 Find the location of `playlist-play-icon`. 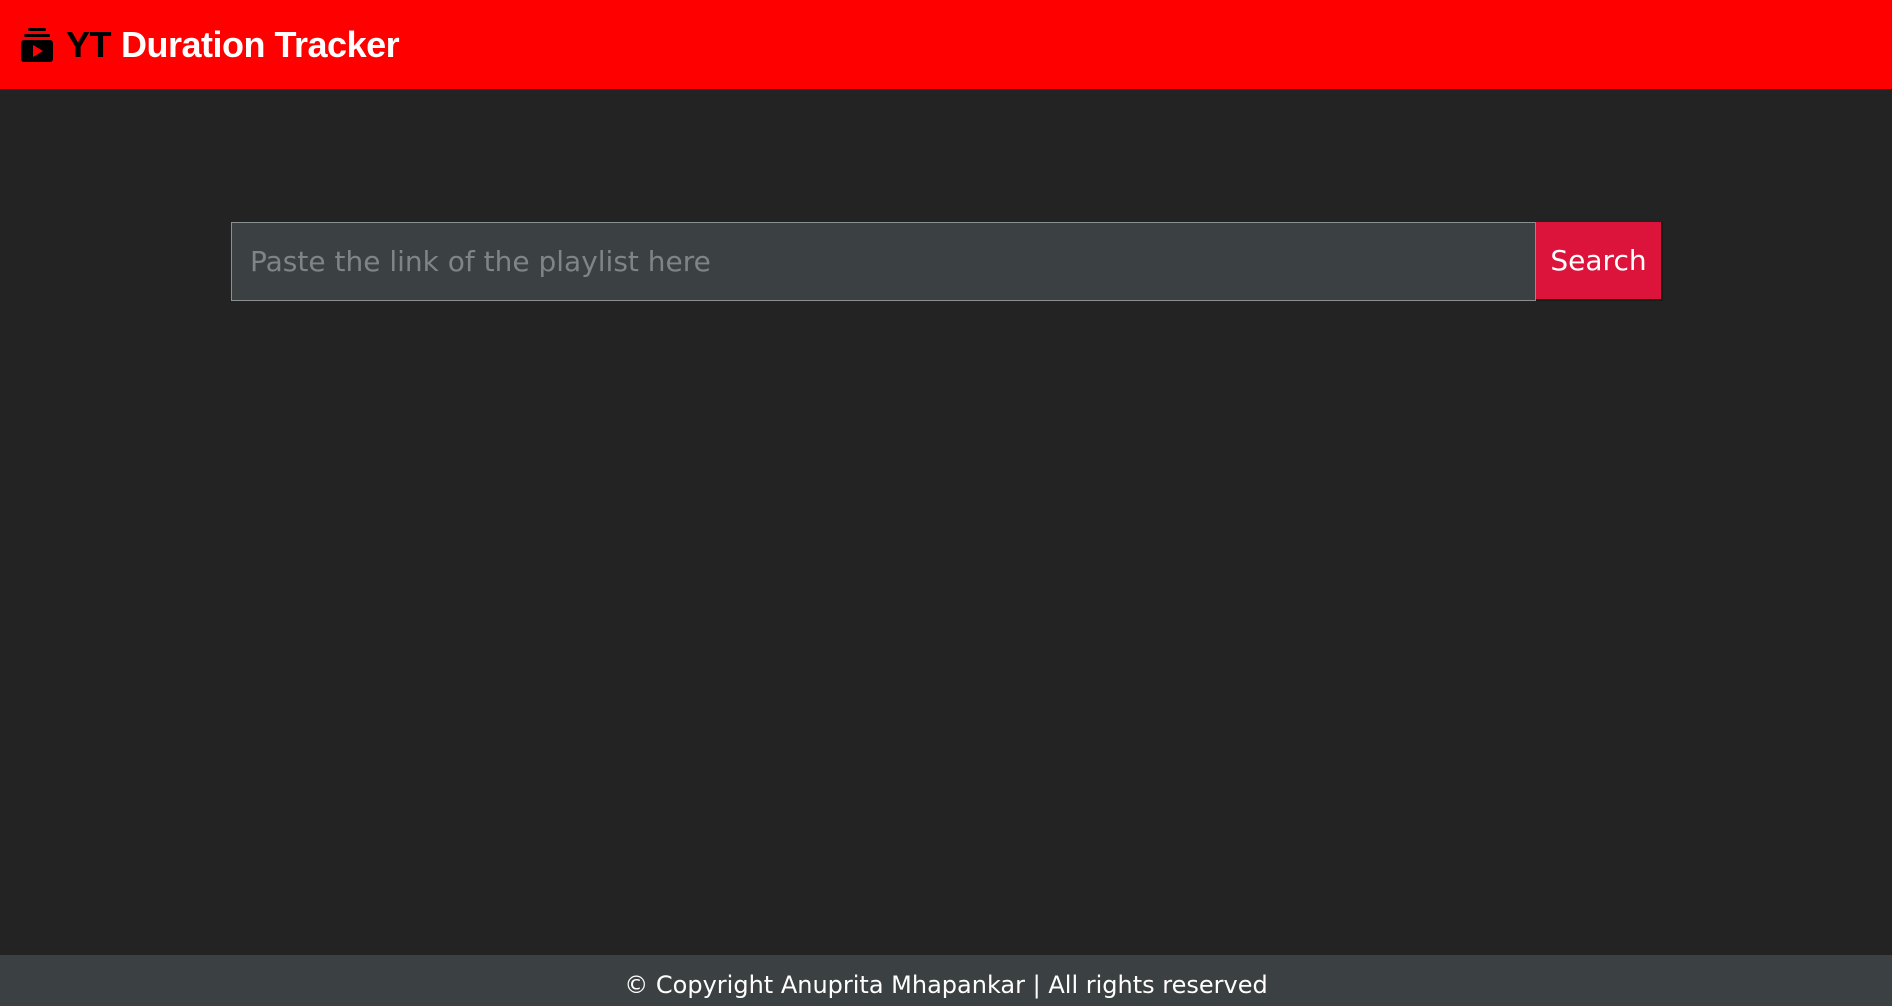

playlist-play-icon is located at coordinates (37, 45).